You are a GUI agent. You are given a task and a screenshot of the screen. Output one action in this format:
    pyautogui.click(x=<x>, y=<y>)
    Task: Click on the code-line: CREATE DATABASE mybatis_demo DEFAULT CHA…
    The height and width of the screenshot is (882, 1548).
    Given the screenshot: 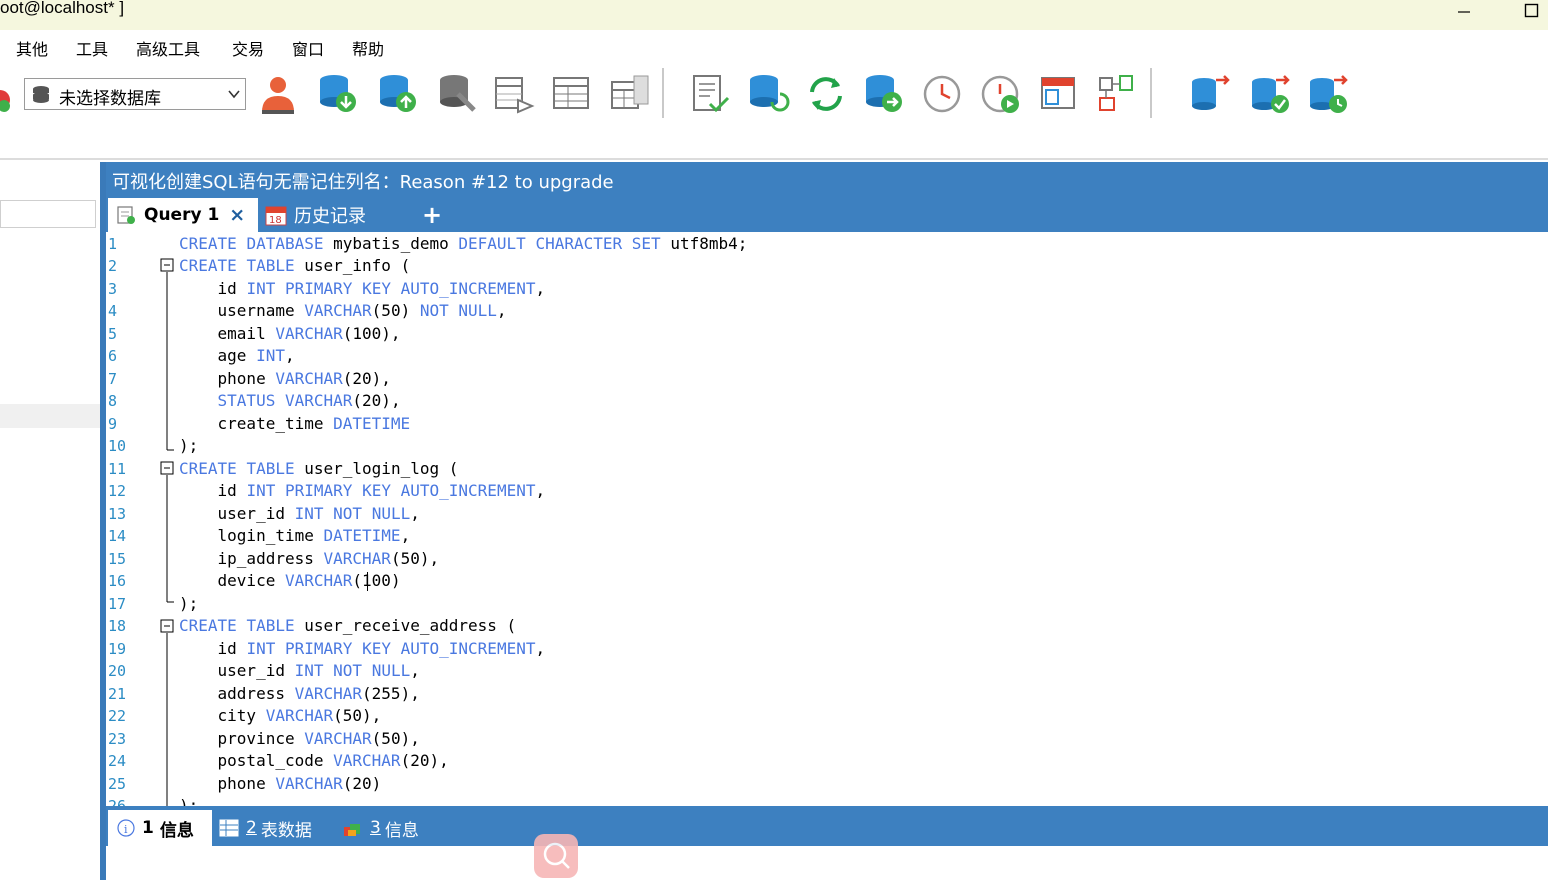 What is the action you would take?
    pyautogui.click(x=463, y=244)
    